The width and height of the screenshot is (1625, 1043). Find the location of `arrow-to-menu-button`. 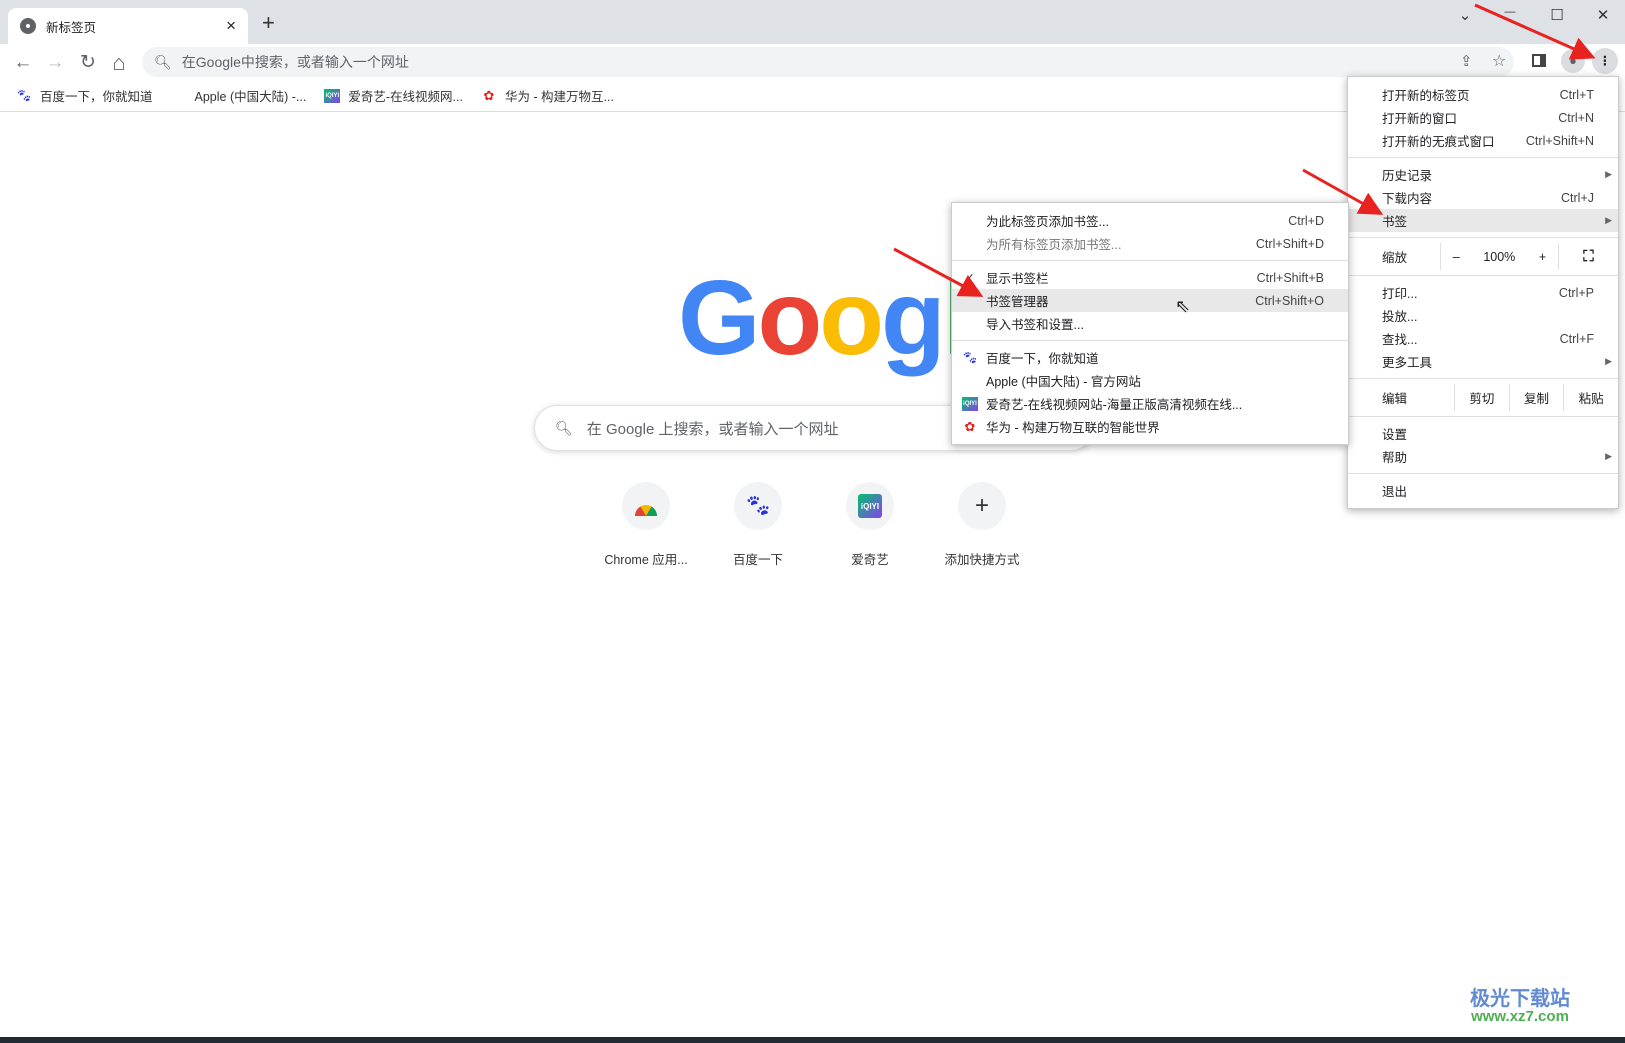

arrow-to-menu-button is located at coordinates (1535, 31).